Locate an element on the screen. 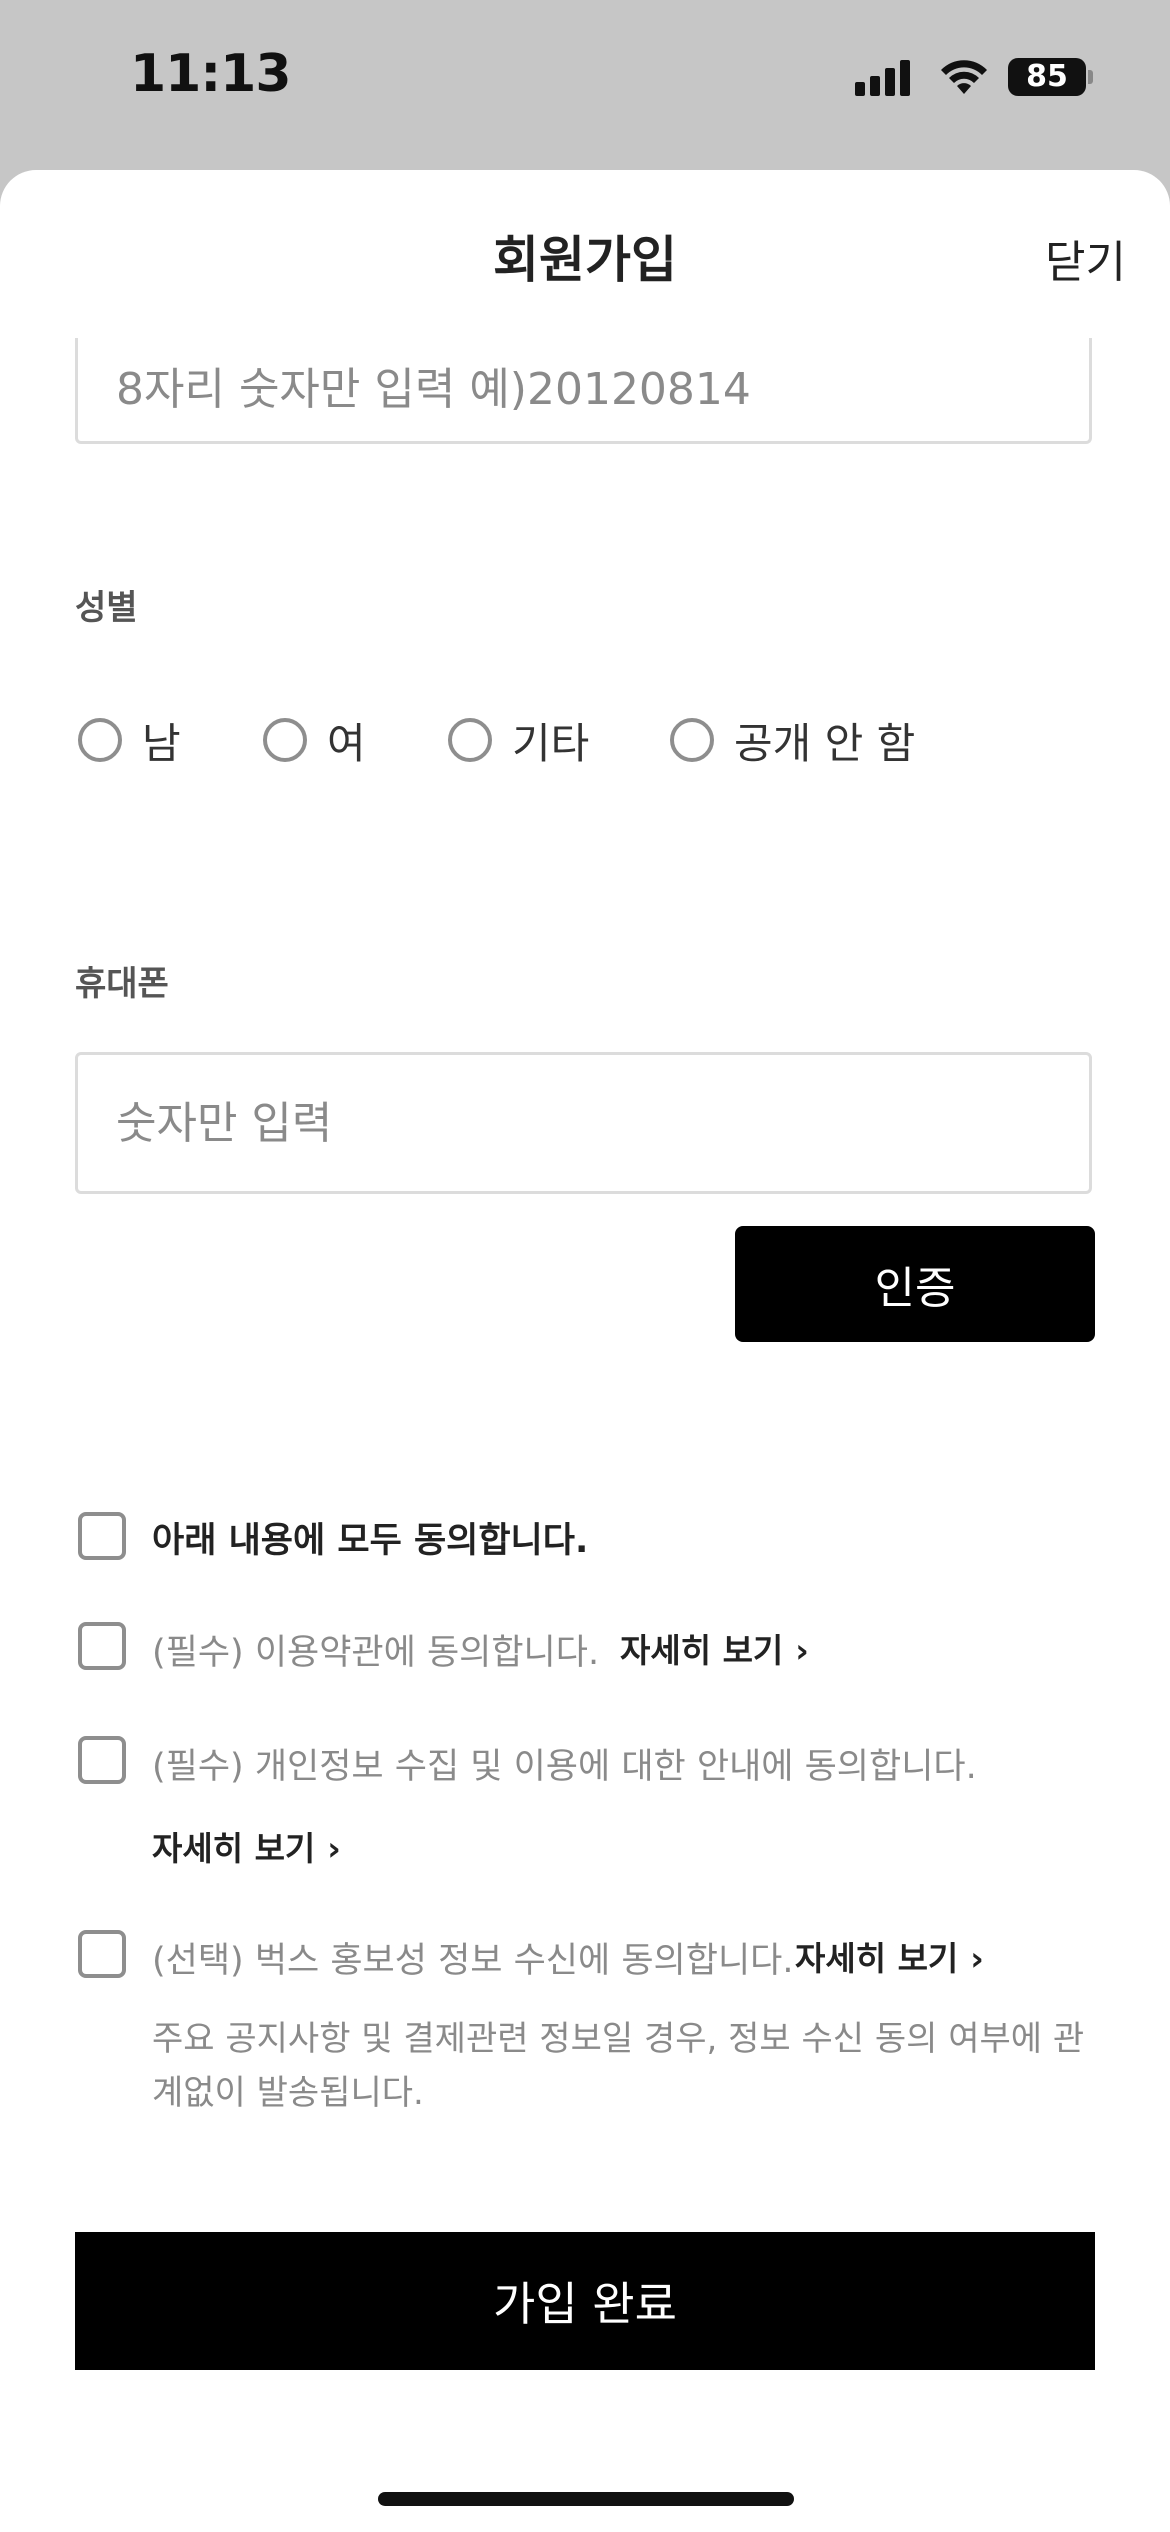 The image size is (1170, 2532). agree-privacy-checkbox is located at coordinates (102, 1760).